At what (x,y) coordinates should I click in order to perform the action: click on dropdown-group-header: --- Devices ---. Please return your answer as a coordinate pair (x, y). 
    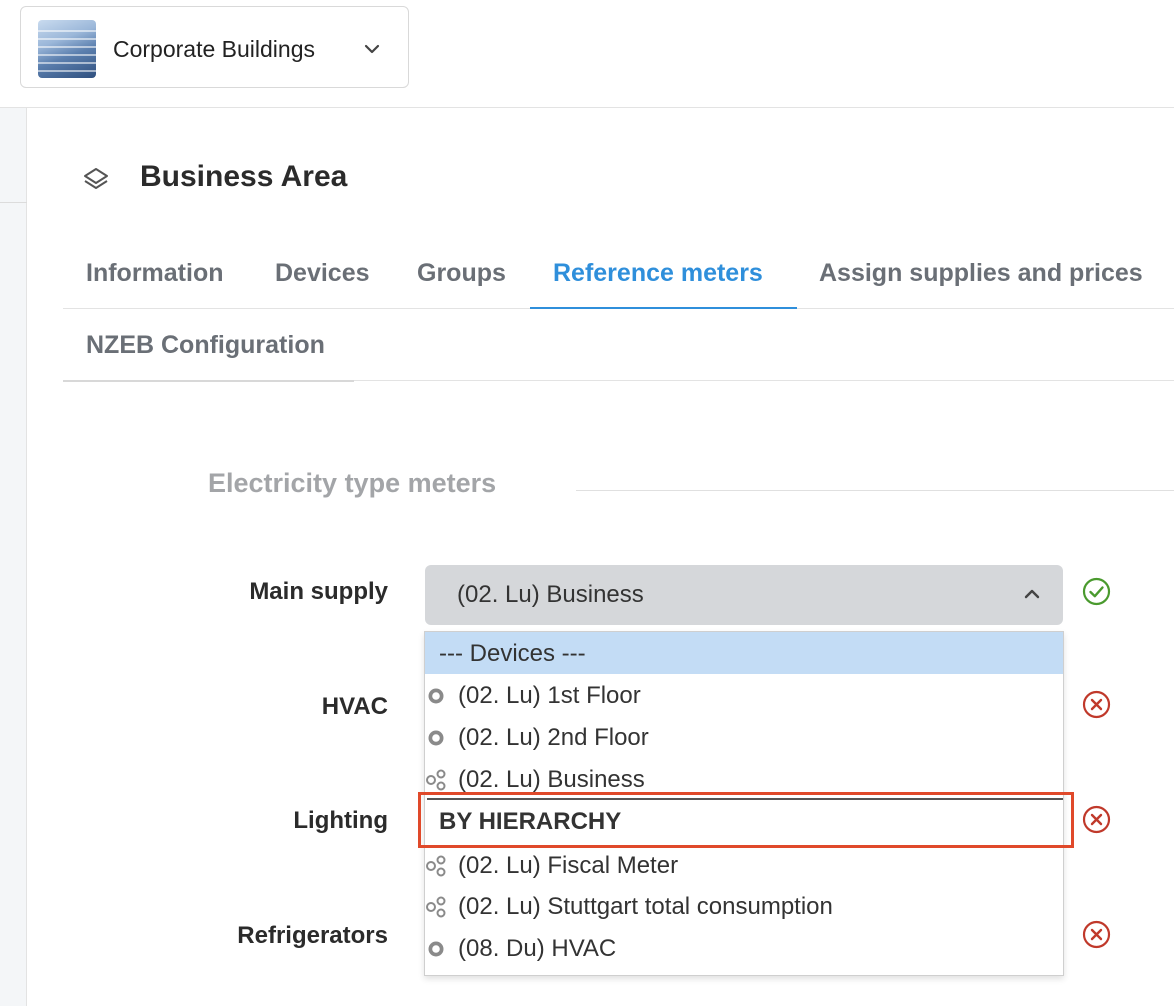
    Looking at the image, I should click on (744, 653).